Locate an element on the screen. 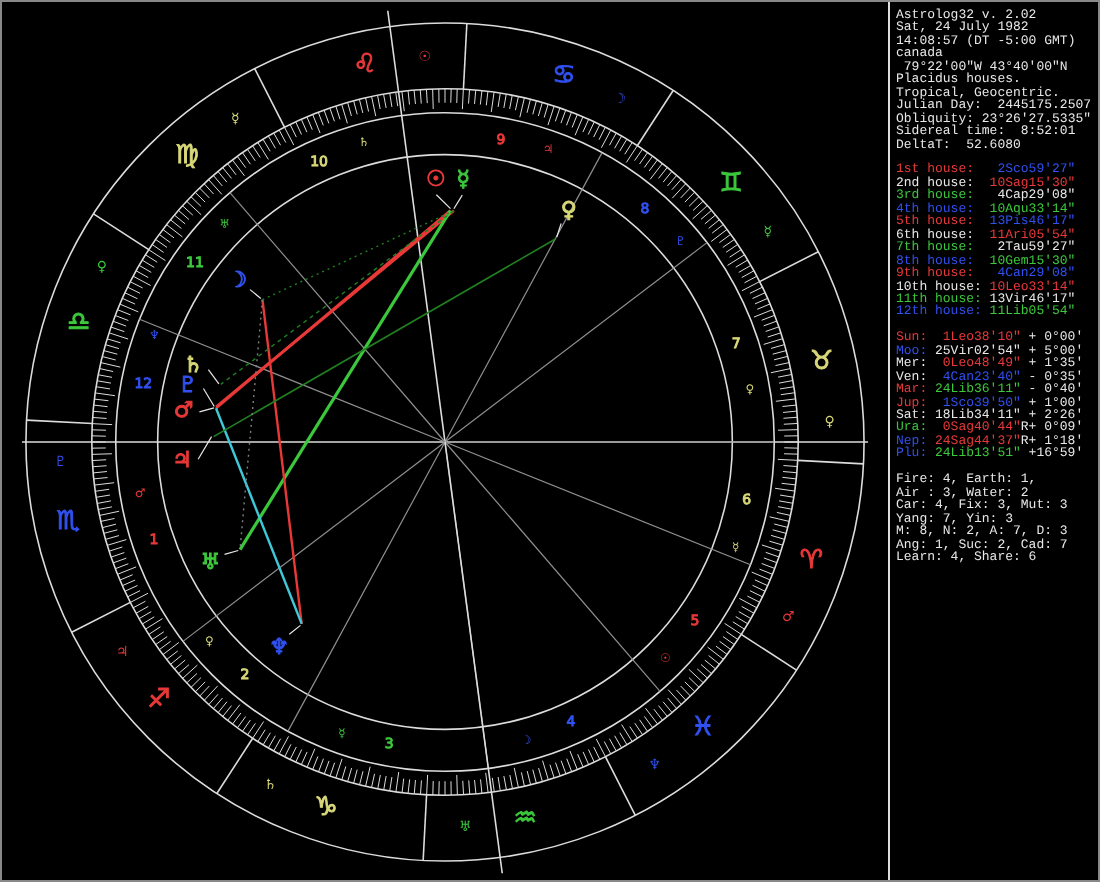 The image size is (1100, 882). zodiac-sign-symbol: ♍ is located at coordinates (187, 155).